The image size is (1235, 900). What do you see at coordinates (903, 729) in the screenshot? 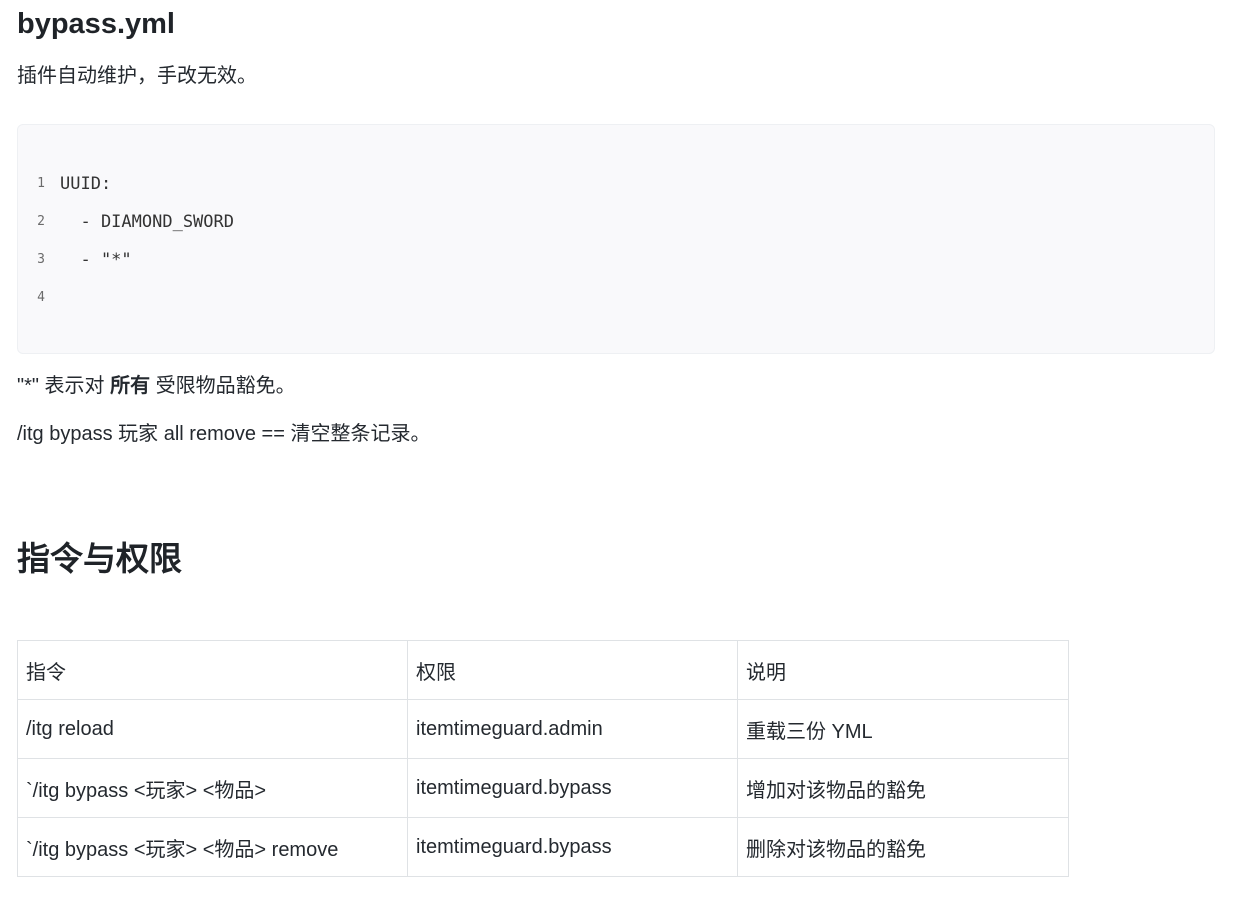
I see `cell-description: 重载三份 YML` at bounding box center [903, 729].